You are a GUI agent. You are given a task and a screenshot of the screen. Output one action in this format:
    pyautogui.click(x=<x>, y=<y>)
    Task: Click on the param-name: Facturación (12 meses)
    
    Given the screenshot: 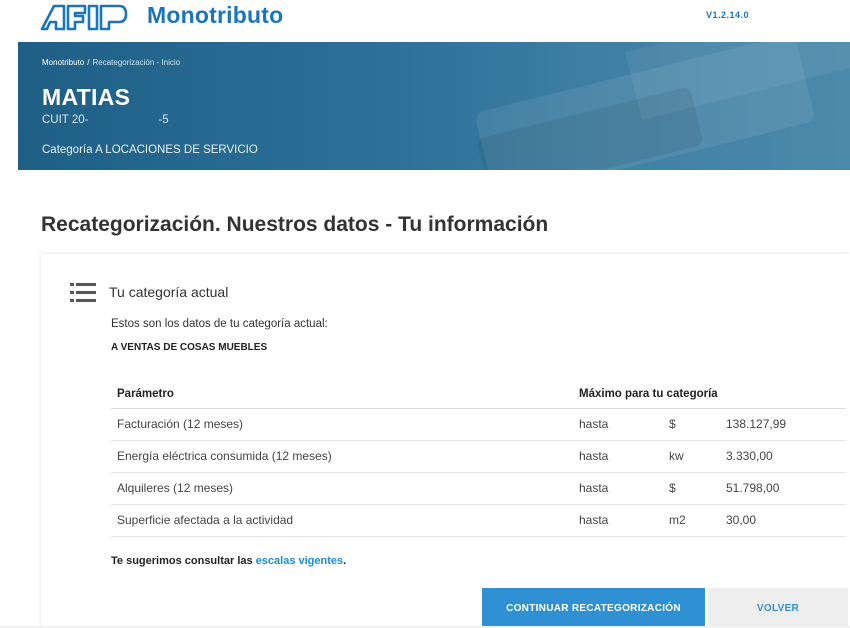 What is the action you would take?
    pyautogui.click(x=345, y=424)
    